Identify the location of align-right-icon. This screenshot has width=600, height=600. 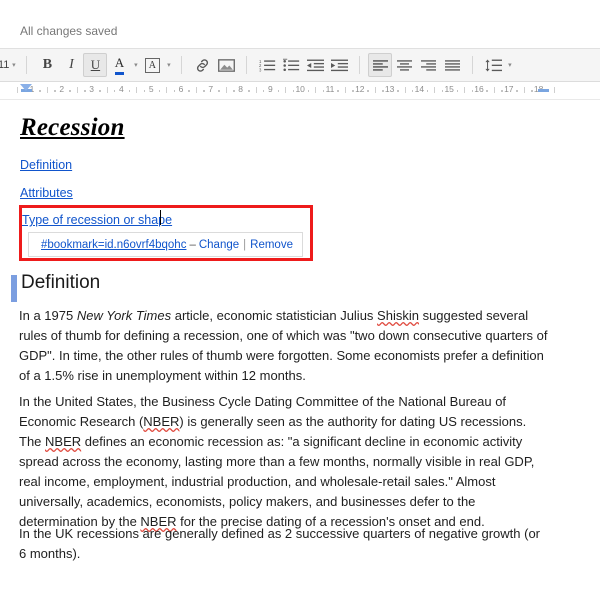
(428, 65).